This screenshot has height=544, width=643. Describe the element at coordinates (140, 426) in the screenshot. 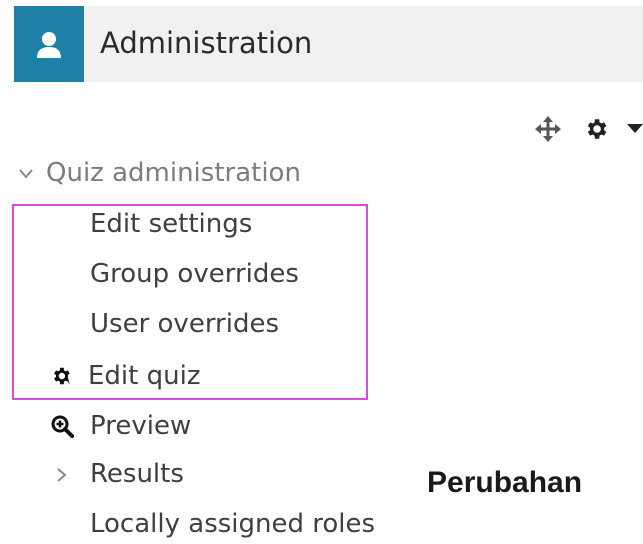

I see `nav-item-label: Preview` at that location.